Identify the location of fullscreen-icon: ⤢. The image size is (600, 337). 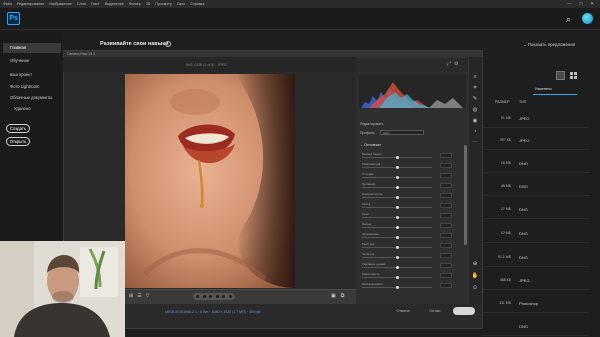
(449, 64).